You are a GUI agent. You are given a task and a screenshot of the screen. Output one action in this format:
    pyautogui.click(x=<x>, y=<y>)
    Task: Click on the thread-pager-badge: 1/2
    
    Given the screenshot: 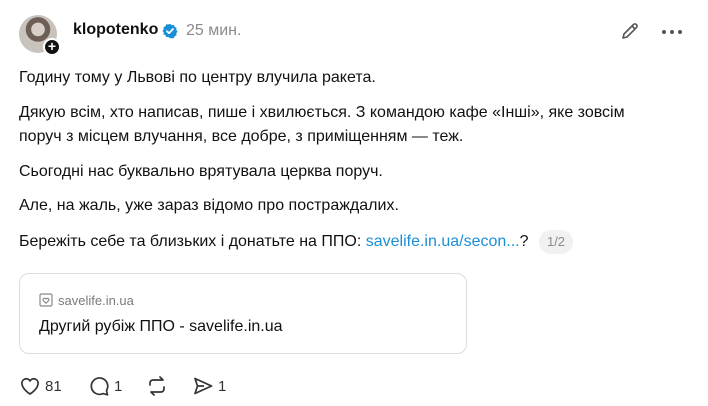 What is the action you would take?
    pyautogui.click(x=556, y=242)
    